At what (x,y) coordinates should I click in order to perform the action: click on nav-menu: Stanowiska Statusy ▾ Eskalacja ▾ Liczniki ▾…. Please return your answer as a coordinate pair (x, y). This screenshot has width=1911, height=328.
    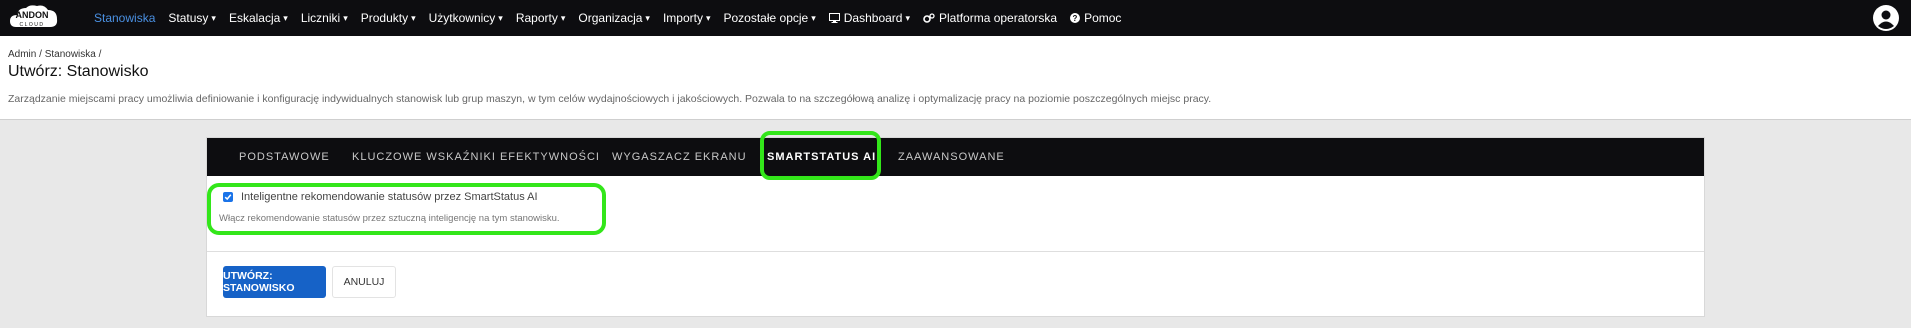
    Looking at the image, I should click on (614, 18).